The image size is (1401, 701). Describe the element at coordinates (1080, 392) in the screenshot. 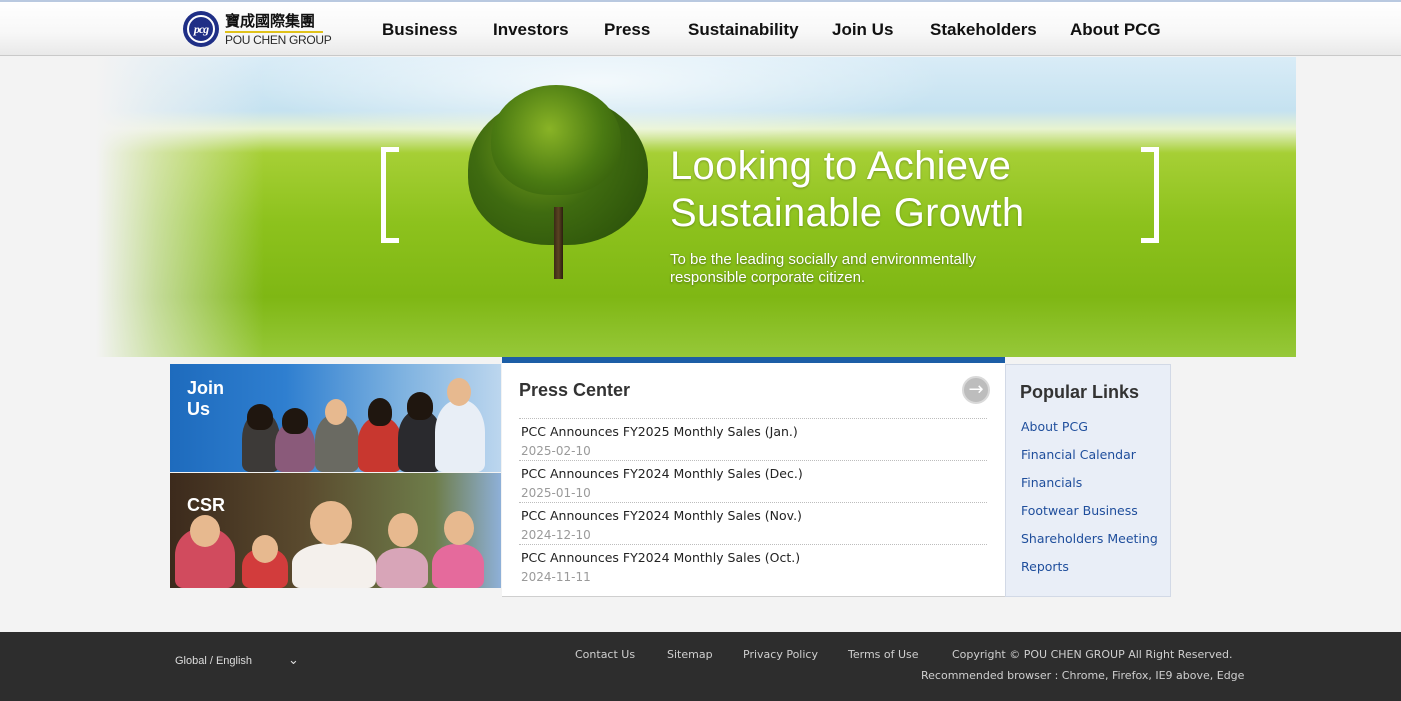

I see `popular-links-title: Popular Links` at that location.